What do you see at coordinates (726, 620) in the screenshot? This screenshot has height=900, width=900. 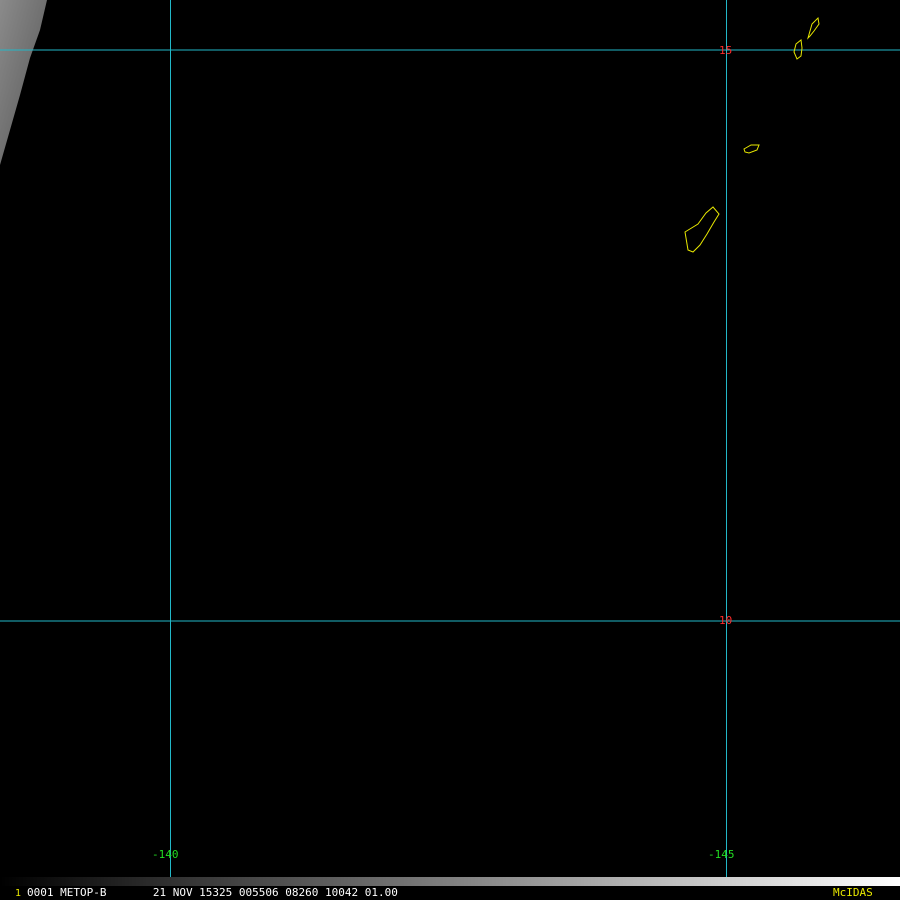 I see `latitude-label-10: 10` at bounding box center [726, 620].